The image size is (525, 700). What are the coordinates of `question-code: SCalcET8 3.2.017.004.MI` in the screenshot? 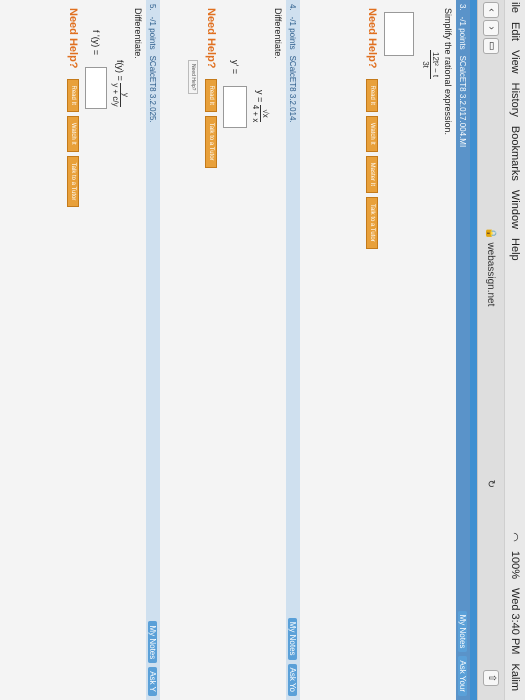 It's located at (463, 101).